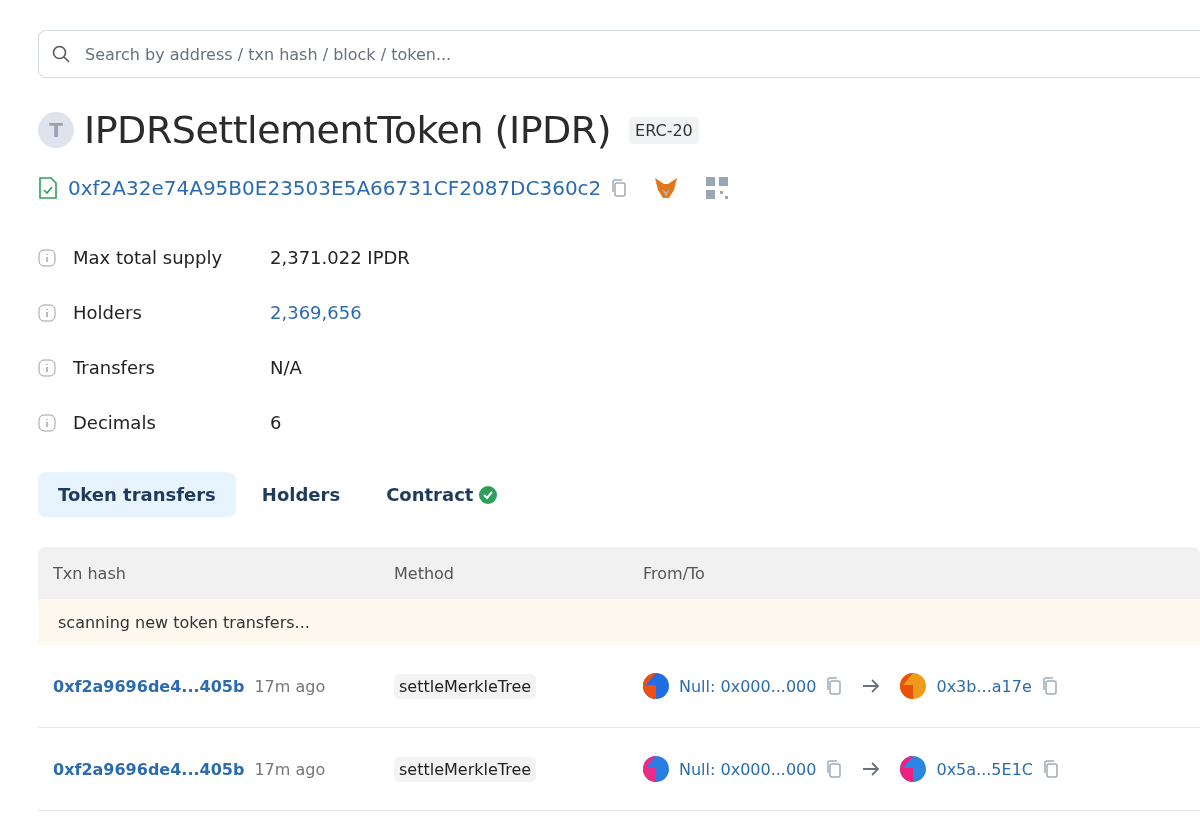  Describe the element at coordinates (348, 130) in the screenshot. I see `token-title: IPDRSettlementToken (IPDR)` at that location.